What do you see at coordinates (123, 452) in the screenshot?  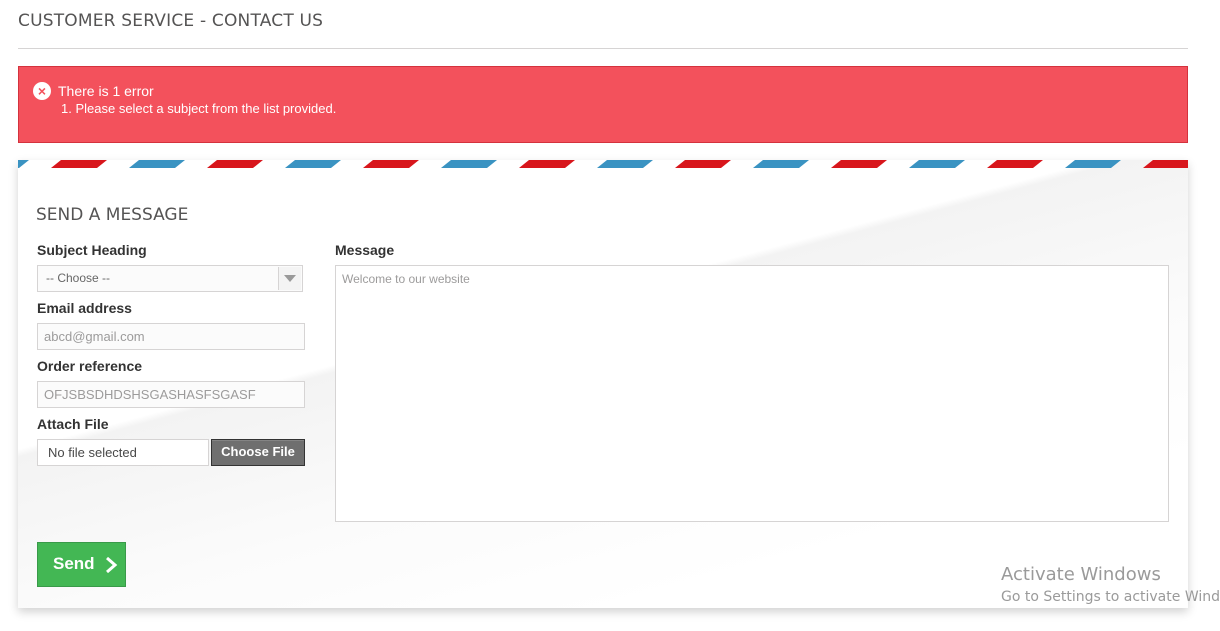 I see `file-name-display: No file selected` at bounding box center [123, 452].